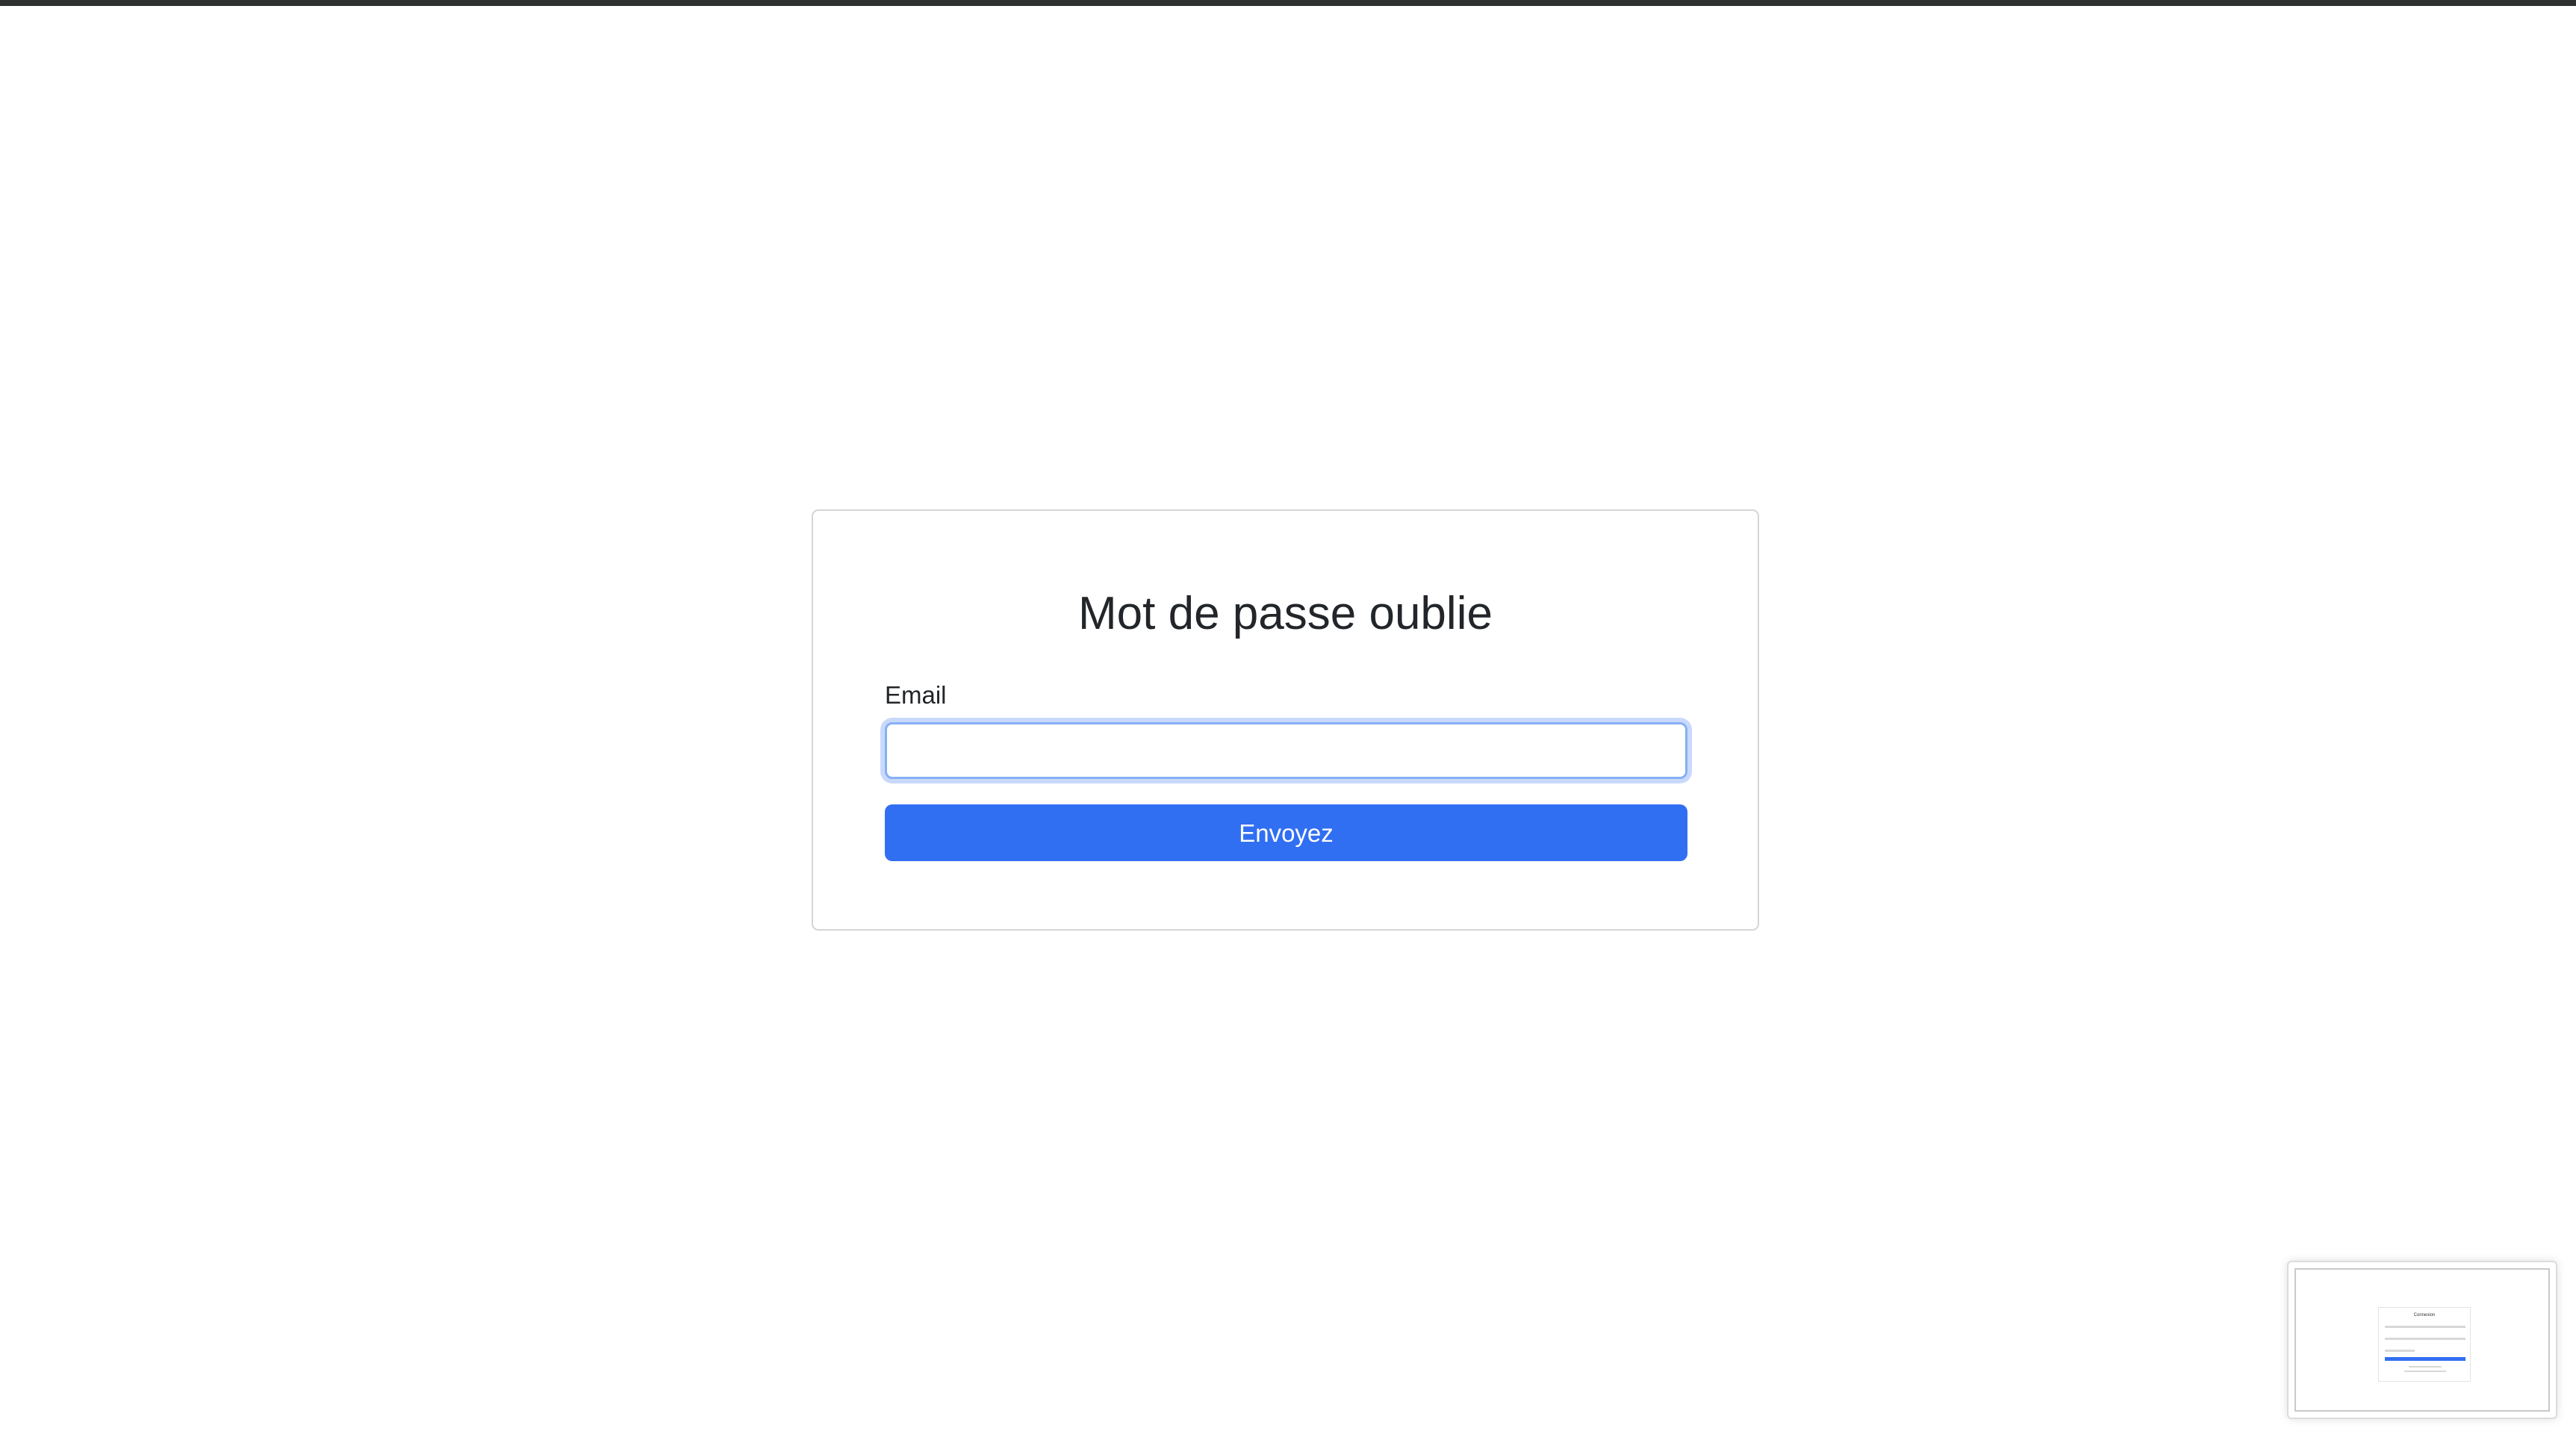  Describe the element at coordinates (2424, 1315) in the screenshot. I see `preview-title: Connexion` at that location.